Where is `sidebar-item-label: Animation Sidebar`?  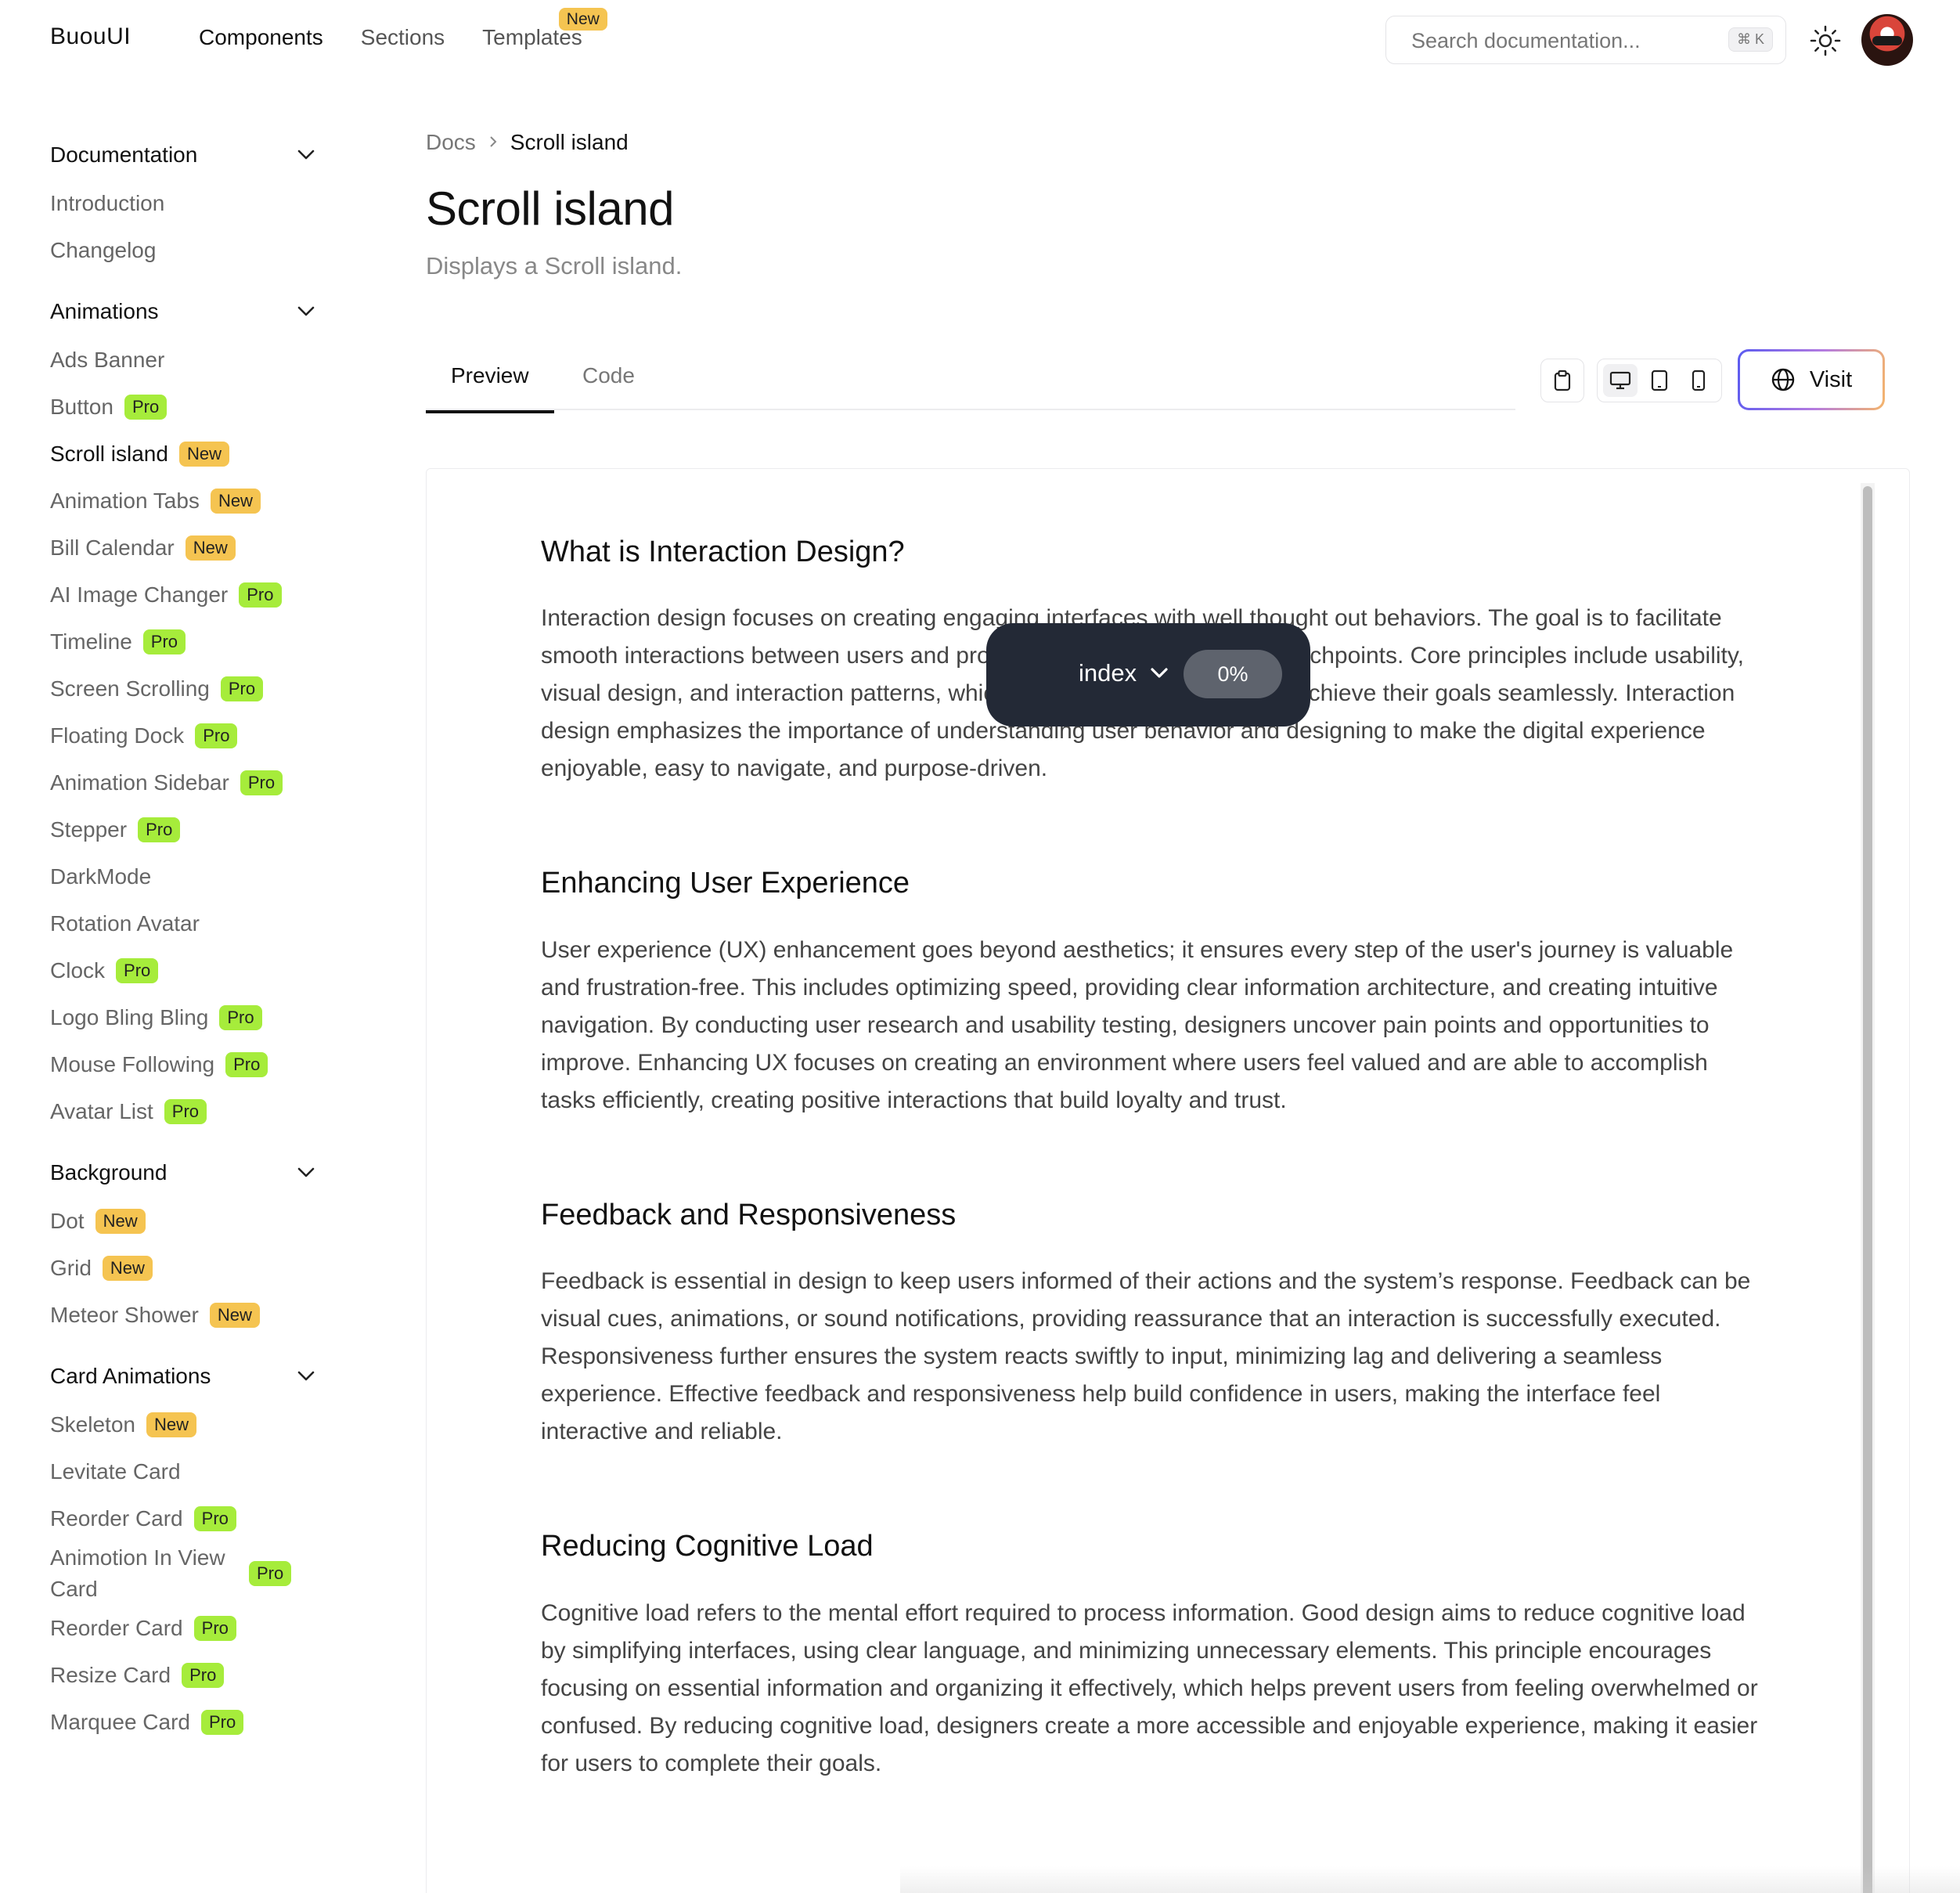
sidebar-item-label: Animation Sidebar is located at coordinates (139, 782).